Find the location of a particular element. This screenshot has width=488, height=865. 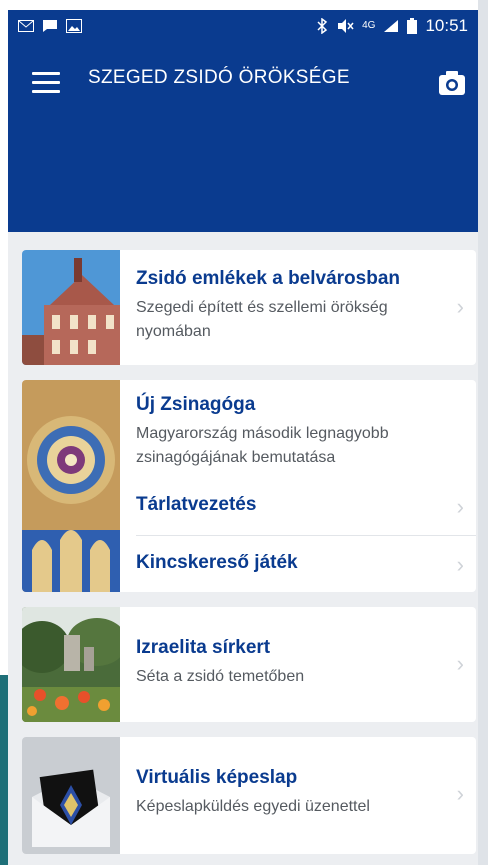

card-title: Zsidó emlékek a belvárosban is located at coordinates (268, 278).